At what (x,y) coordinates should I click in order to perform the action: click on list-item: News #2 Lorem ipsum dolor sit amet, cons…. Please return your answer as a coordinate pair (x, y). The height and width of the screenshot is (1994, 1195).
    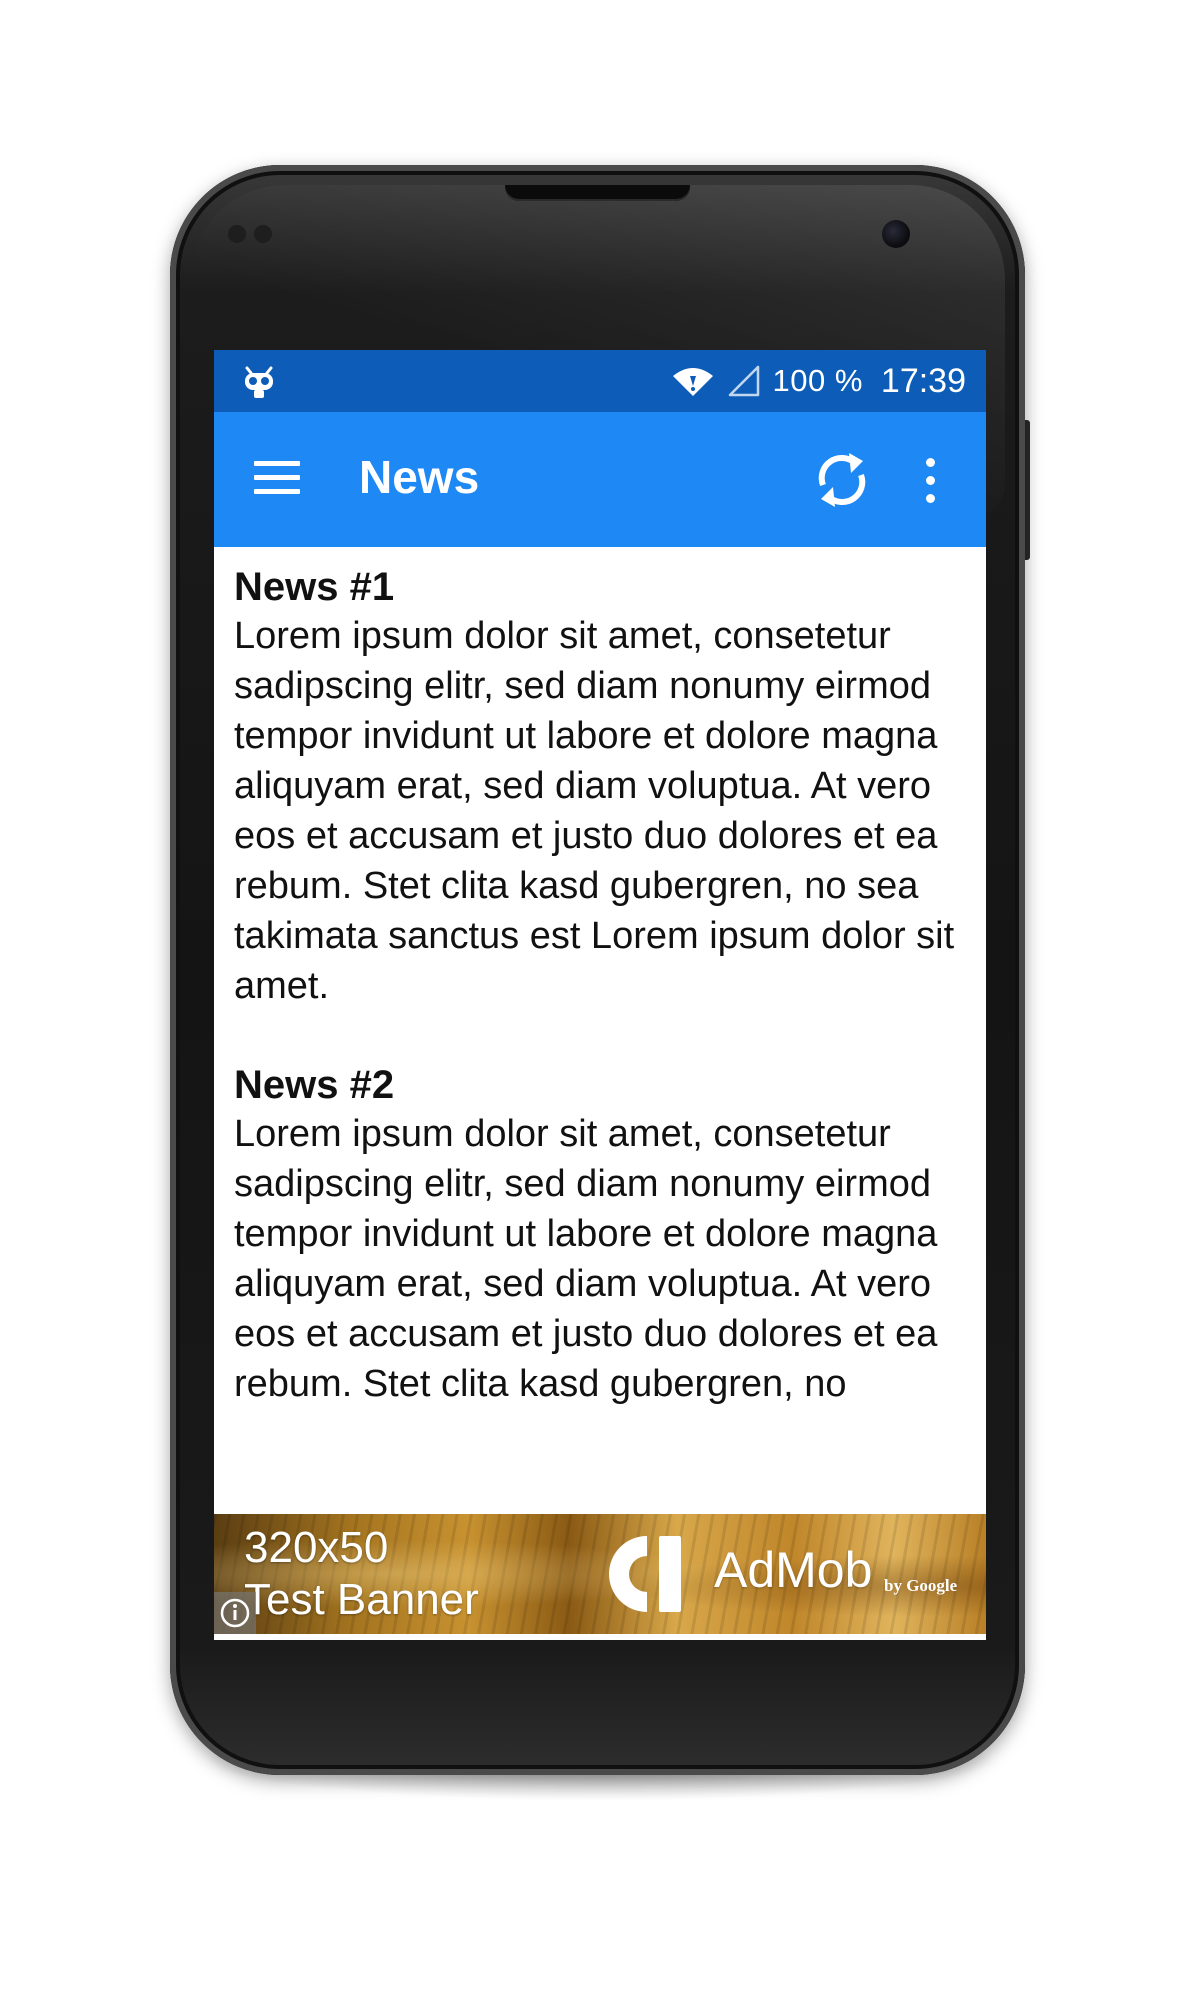
    Looking at the image, I should click on (600, 1235).